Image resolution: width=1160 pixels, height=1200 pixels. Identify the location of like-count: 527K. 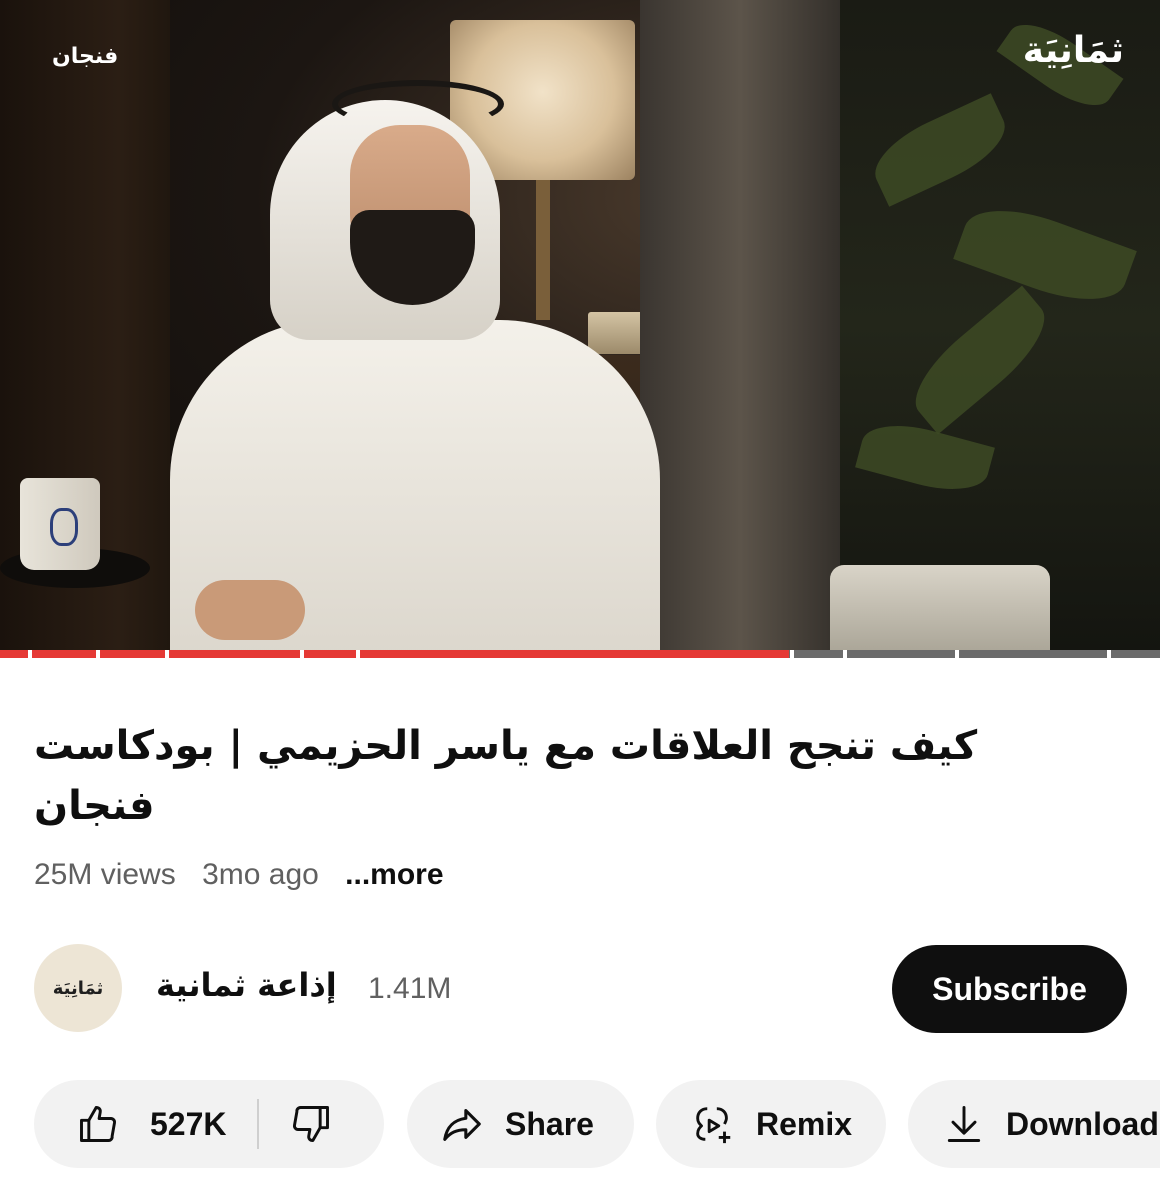
(188, 1124).